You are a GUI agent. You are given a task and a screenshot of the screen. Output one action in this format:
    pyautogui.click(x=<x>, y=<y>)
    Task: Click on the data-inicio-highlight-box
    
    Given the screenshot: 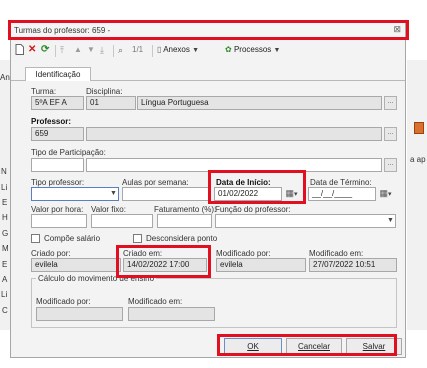 What is the action you would take?
    pyautogui.click(x=257, y=187)
    